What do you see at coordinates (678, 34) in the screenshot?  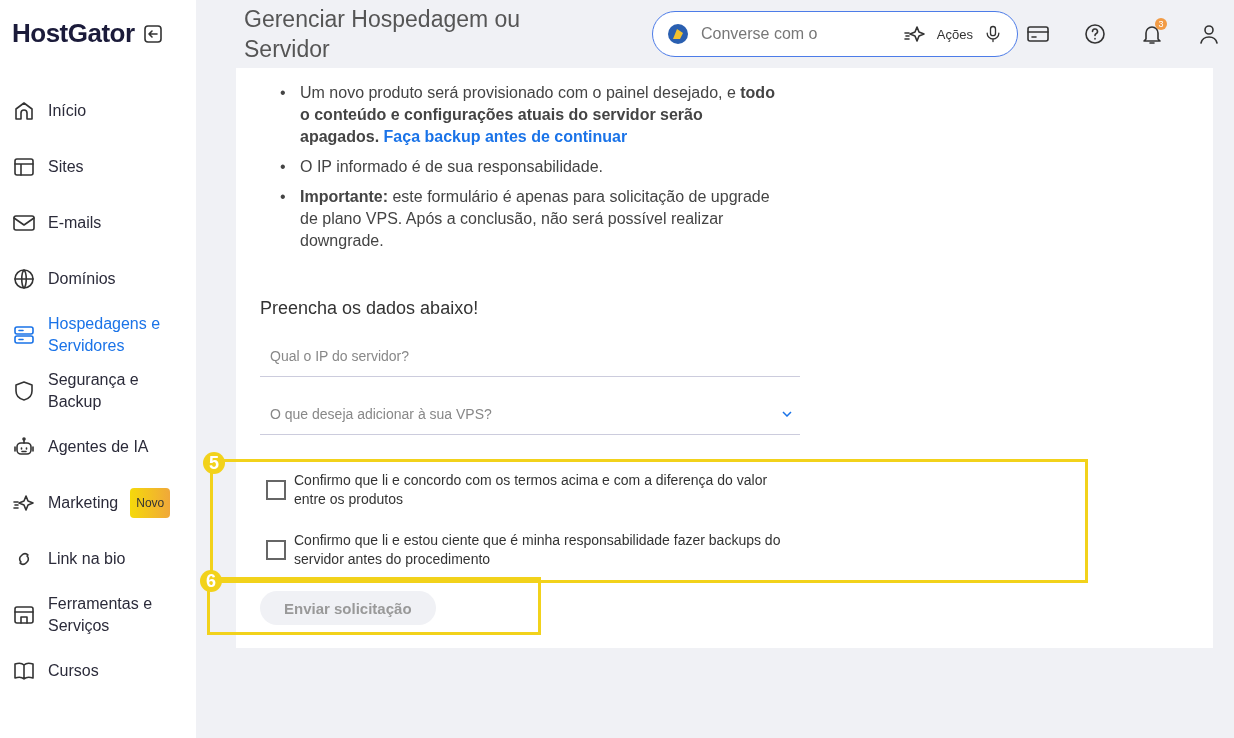 I see `mascot-icon` at bounding box center [678, 34].